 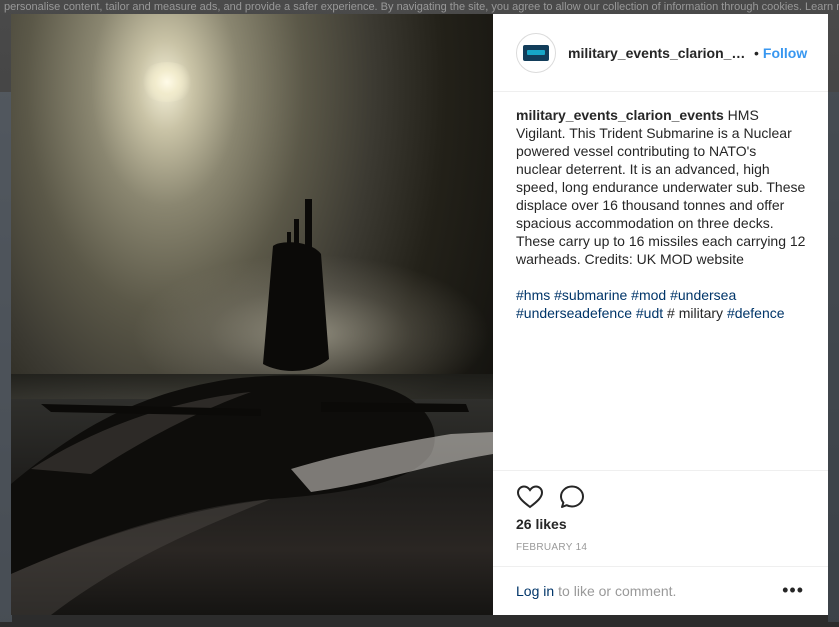 I want to click on heart-icon, so click(x=530, y=497).